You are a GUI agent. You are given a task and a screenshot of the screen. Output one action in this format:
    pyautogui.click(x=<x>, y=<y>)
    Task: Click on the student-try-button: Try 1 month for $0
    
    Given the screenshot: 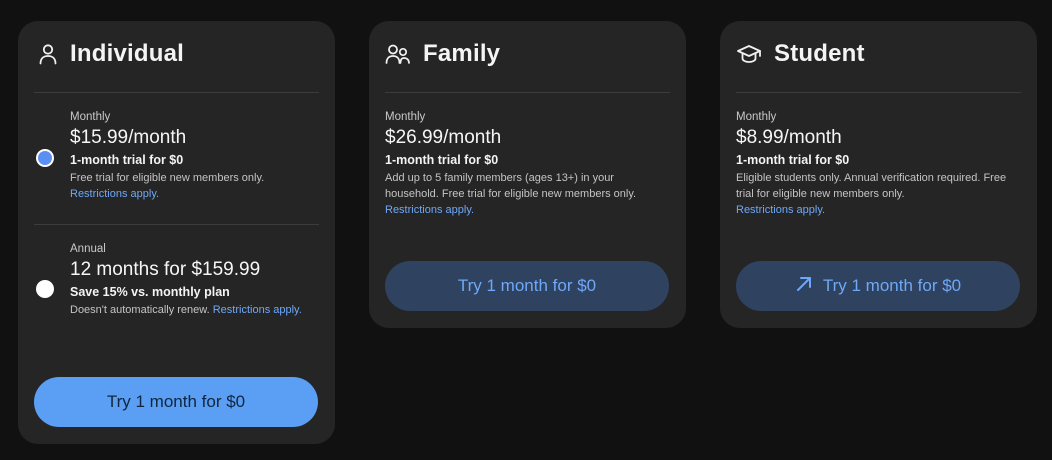 What is the action you would take?
    pyautogui.click(x=878, y=286)
    